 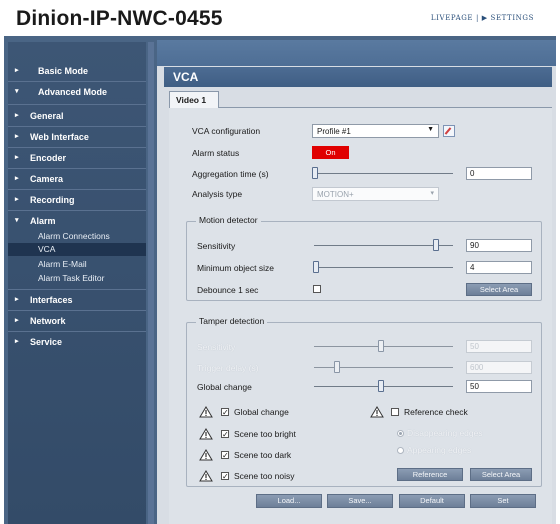 What do you see at coordinates (77, 201) in the screenshot?
I see `sidebar-item-recording: ▸ Recording` at bounding box center [77, 201].